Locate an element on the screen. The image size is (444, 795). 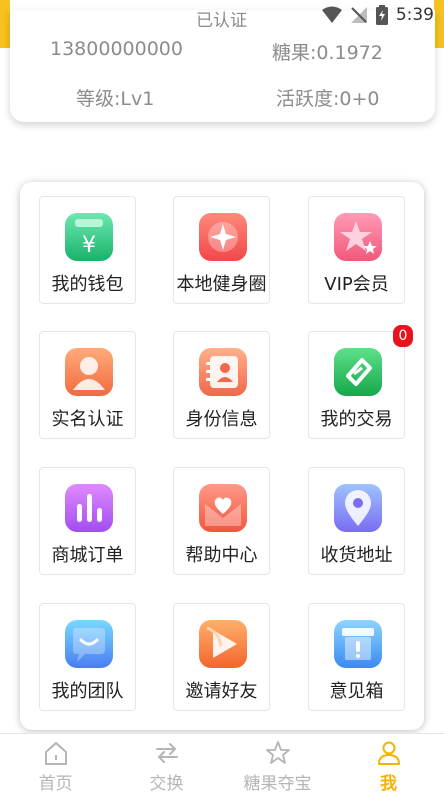
invite-play-icon is located at coordinates (223, 644).